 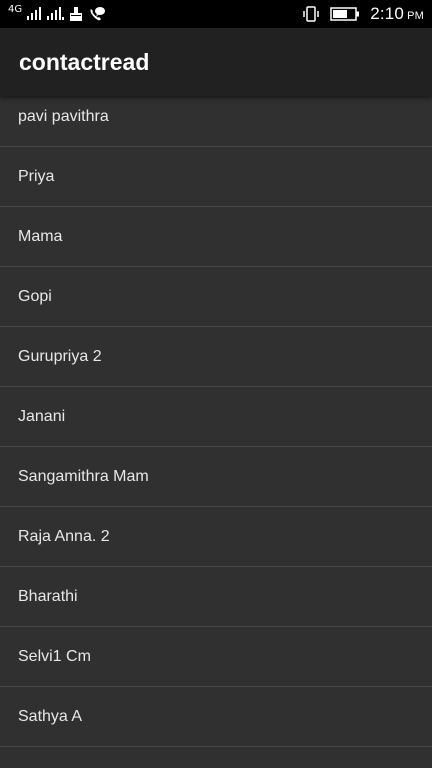 I want to click on contact-name: Raja Anna. 2, so click(x=64, y=536).